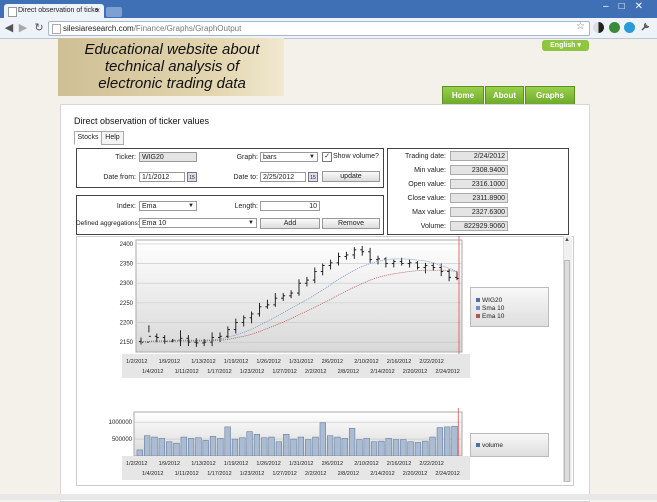 The image size is (657, 502). What do you see at coordinates (479, 198) in the screenshot?
I see `stat-close-value: 2311.8900` at bounding box center [479, 198].